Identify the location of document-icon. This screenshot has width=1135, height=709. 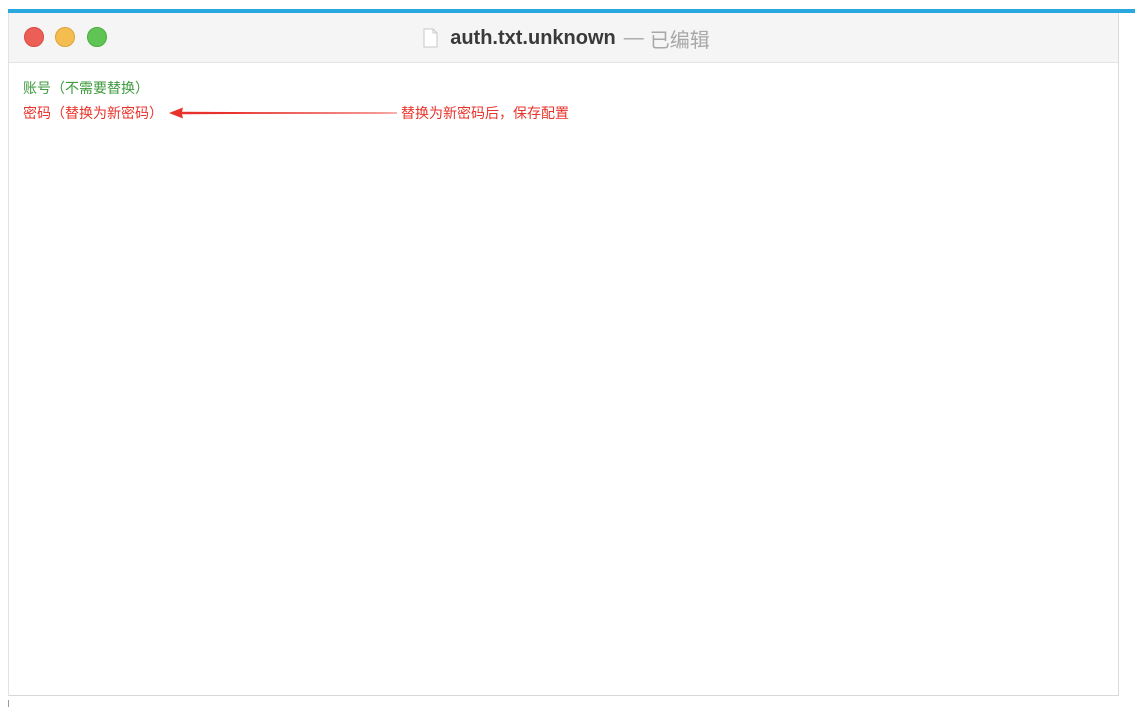
(430, 38).